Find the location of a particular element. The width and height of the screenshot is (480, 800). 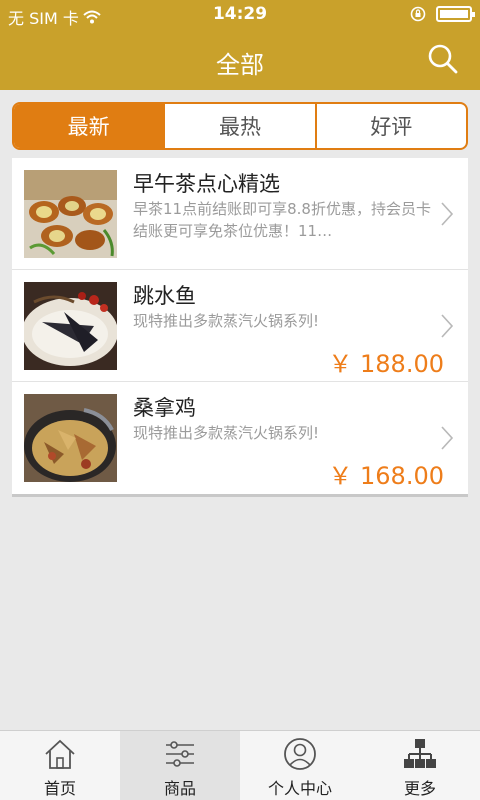

sitemap-icon is located at coordinates (420, 753).